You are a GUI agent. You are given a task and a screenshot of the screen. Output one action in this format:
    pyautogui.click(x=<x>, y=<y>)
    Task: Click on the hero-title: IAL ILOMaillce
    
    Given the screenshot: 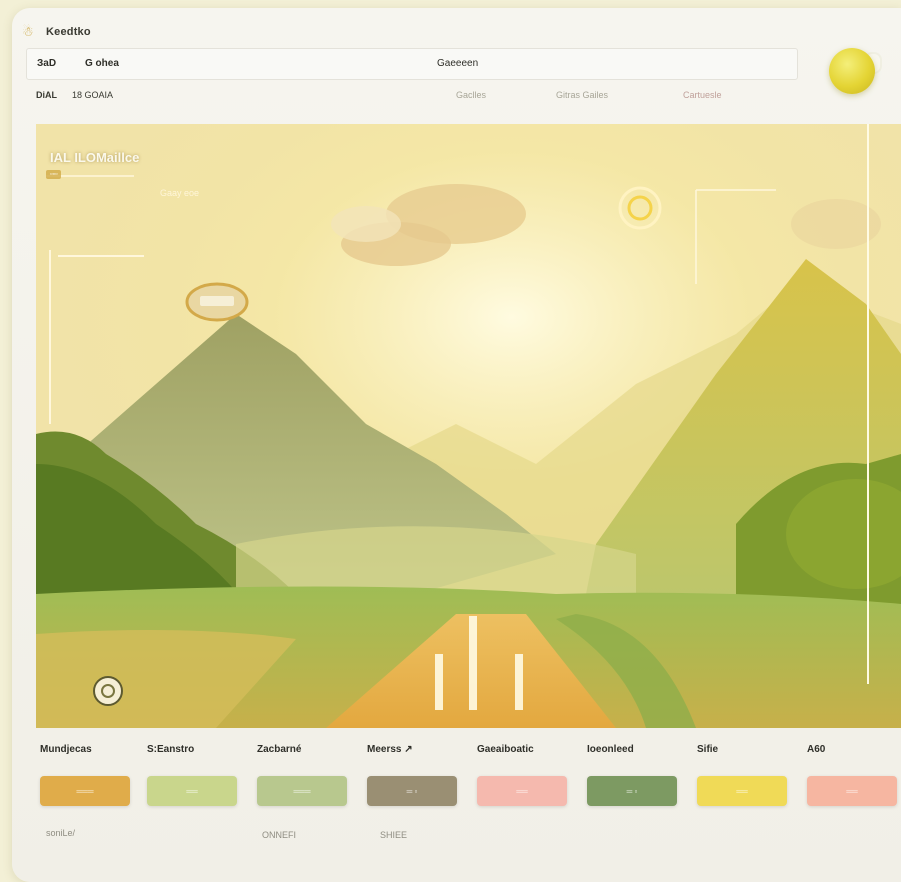 What is the action you would take?
    pyautogui.click(x=95, y=157)
    